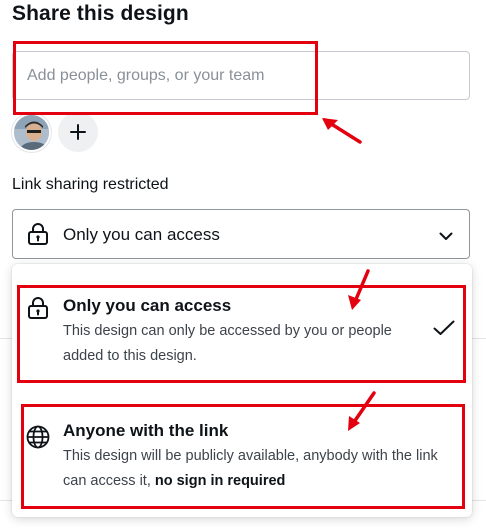  What do you see at coordinates (100, 13) in the screenshot?
I see `page-title: Share this design` at bounding box center [100, 13].